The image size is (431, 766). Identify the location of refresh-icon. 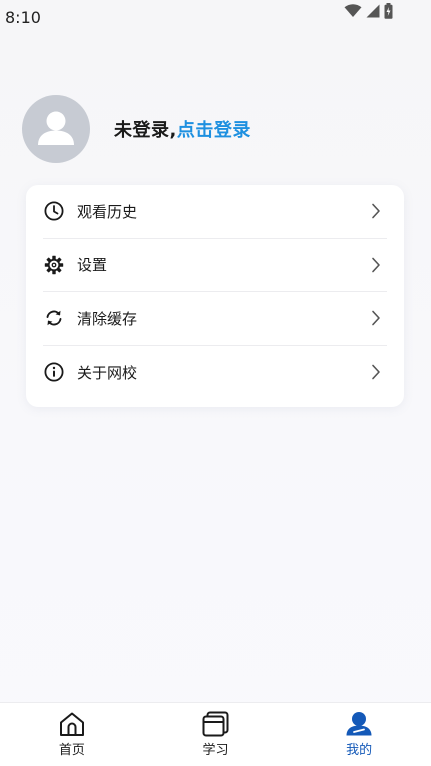
(54, 318).